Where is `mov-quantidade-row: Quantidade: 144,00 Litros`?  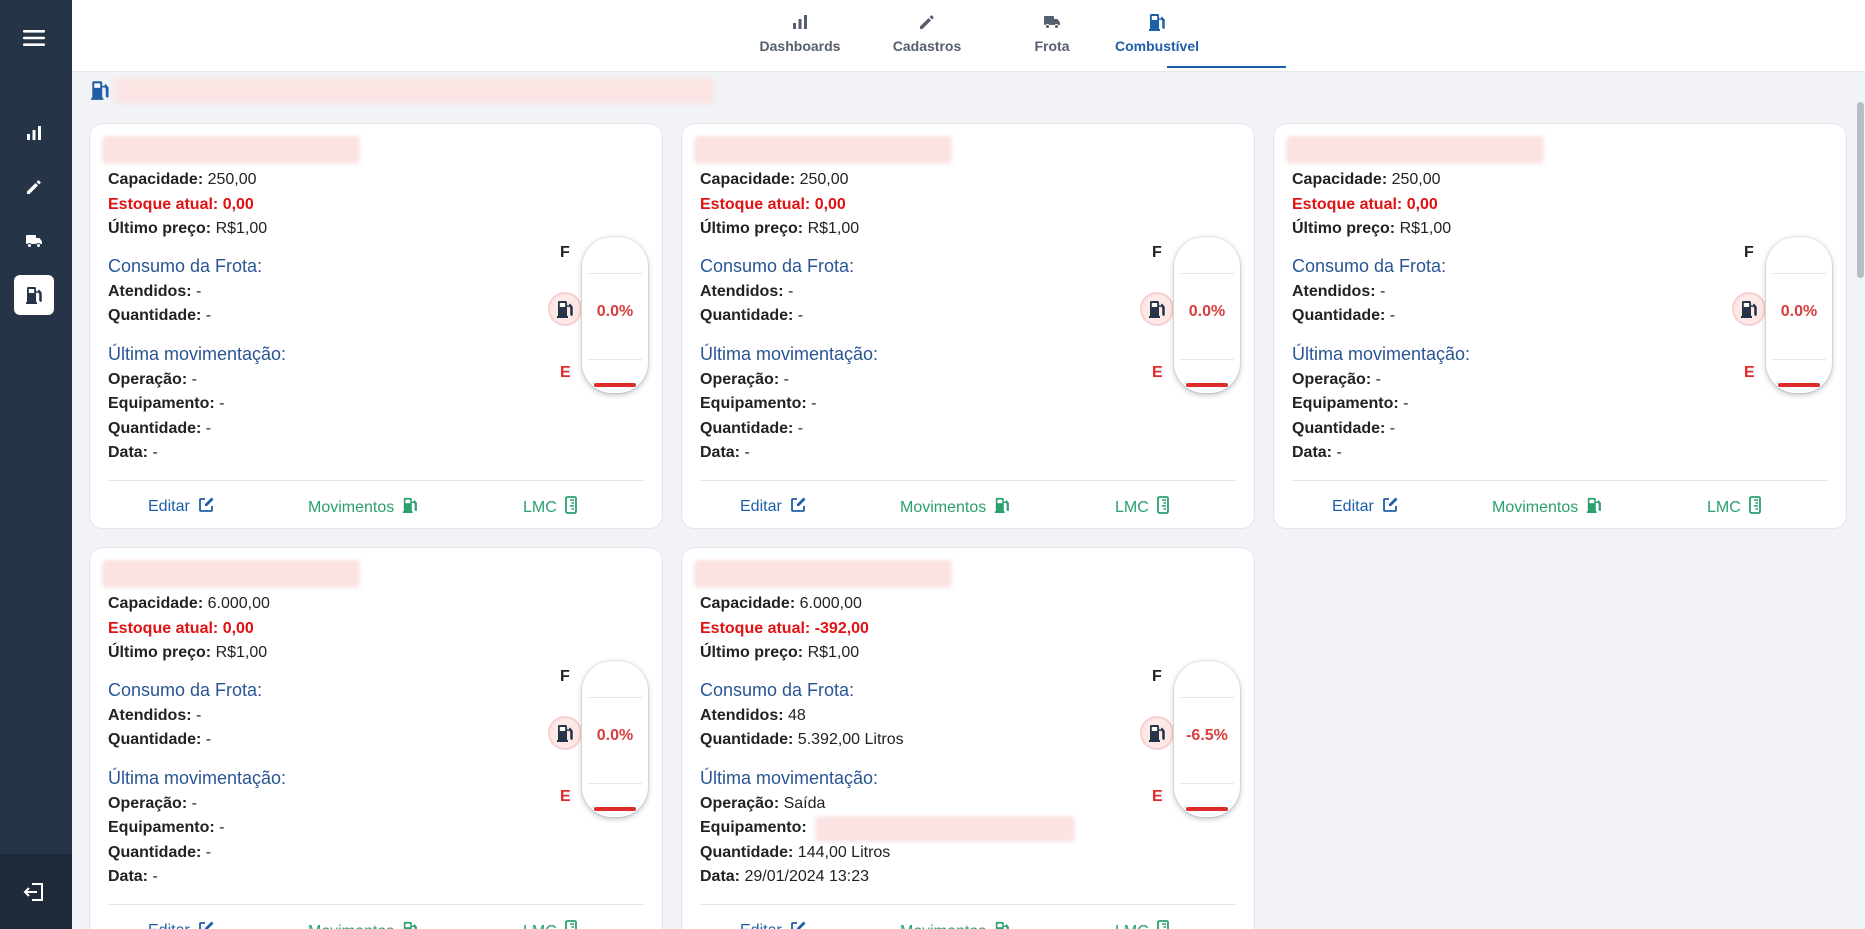
mov-quantidade-row: Quantidade: 144,00 Litros is located at coordinates (802, 853).